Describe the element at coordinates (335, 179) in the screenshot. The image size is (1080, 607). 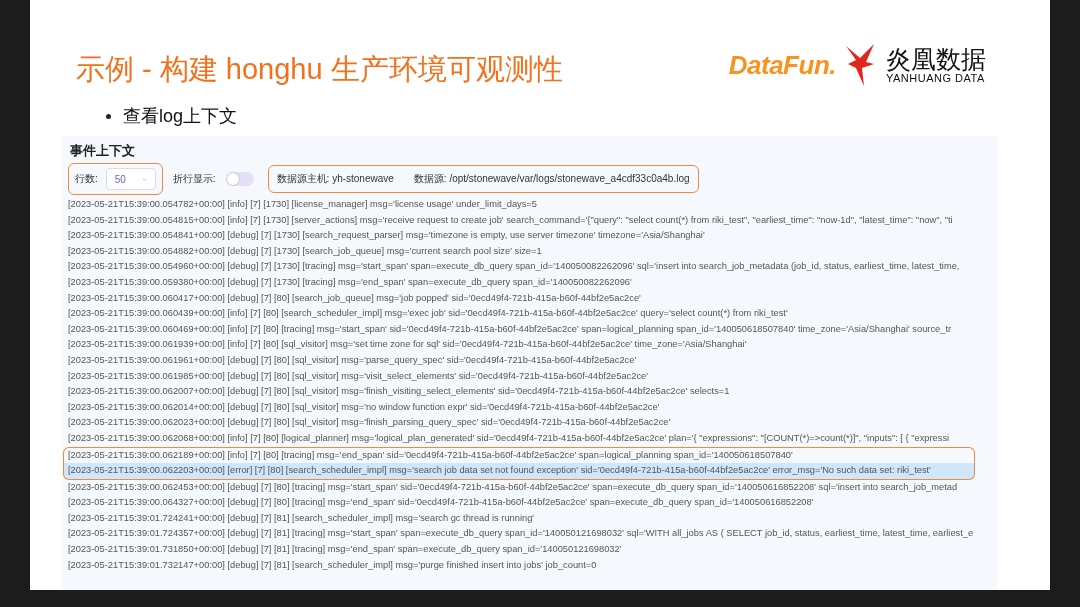
I see `host-info: 数据源主机: yh-stonewave` at that location.